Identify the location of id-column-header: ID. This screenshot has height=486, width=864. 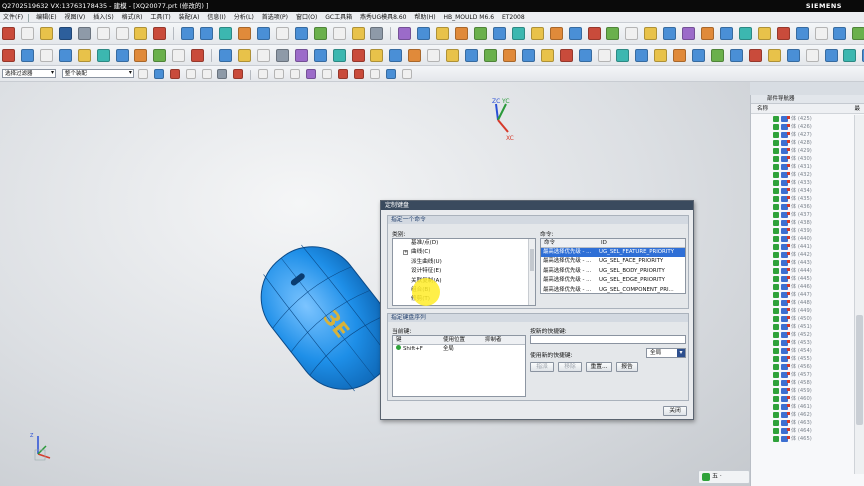
(604, 243).